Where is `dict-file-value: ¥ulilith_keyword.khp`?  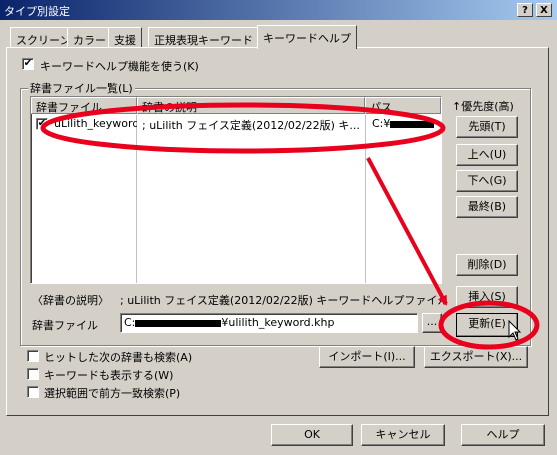 dict-file-value: ¥ulilith_keyword.khp is located at coordinates (278, 322).